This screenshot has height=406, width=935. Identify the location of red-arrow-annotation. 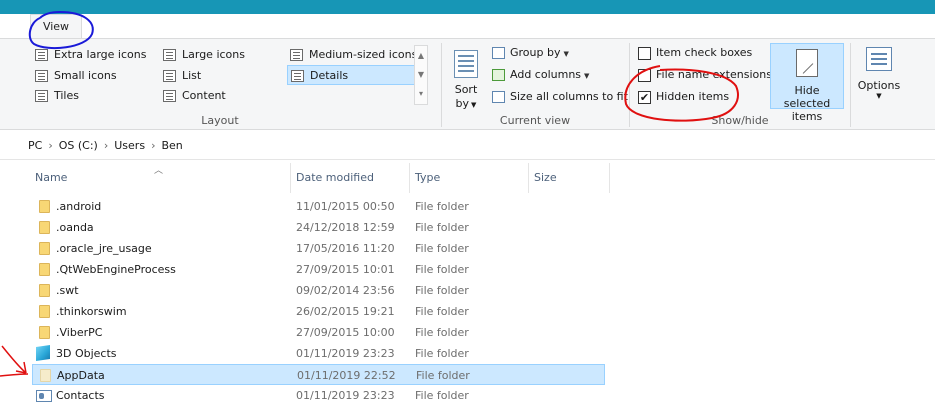
(14, 361).